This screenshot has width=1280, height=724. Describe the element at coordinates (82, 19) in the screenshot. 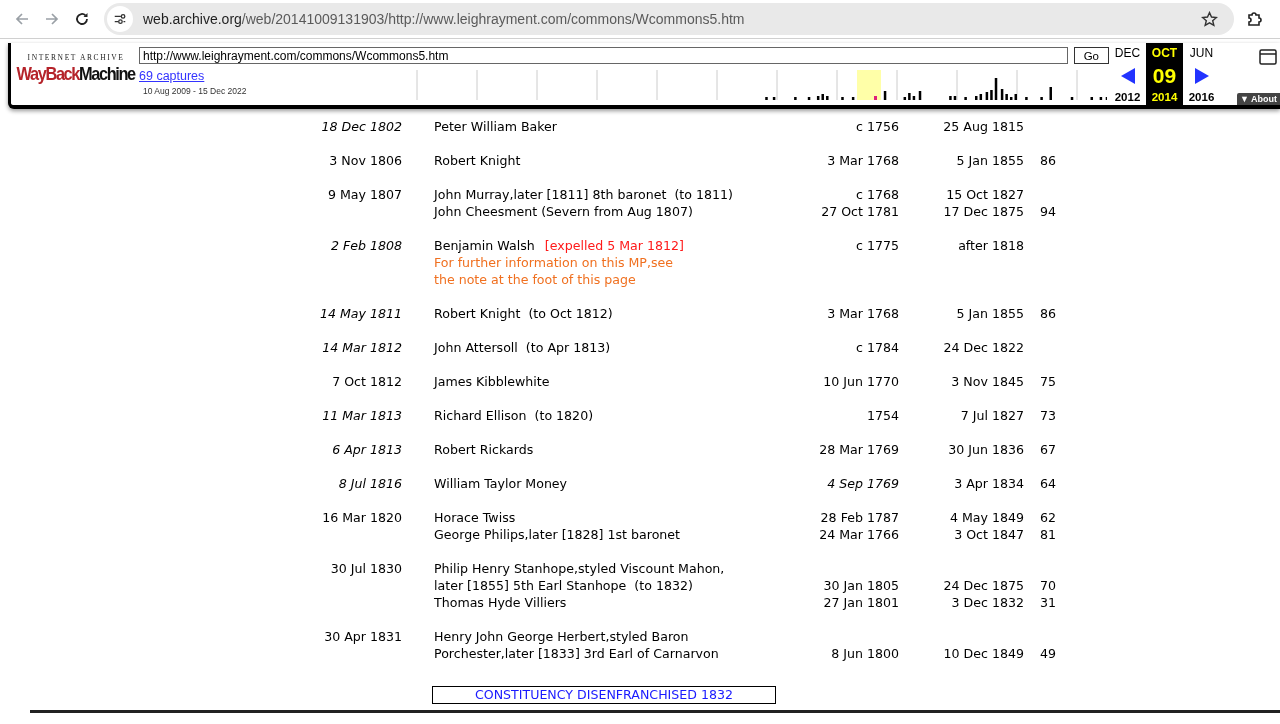

I see `reload-icon` at that location.